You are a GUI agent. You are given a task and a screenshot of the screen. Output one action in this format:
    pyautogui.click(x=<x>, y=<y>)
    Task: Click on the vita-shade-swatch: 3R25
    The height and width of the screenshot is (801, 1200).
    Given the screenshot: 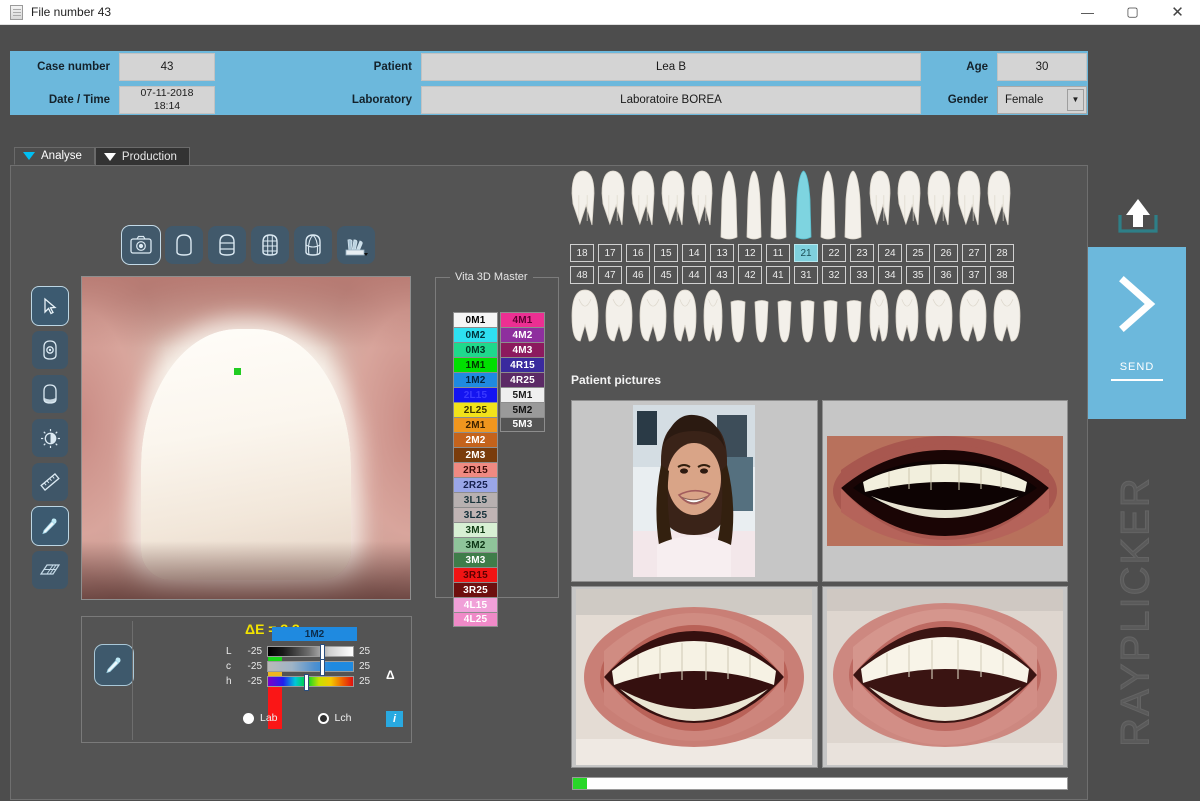 What is the action you would take?
    pyautogui.click(x=475, y=589)
    